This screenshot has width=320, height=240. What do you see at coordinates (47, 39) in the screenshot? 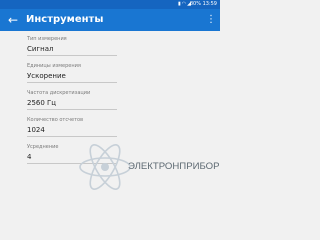
I see `field-label: Тип измерения` at bounding box center [47, 39].